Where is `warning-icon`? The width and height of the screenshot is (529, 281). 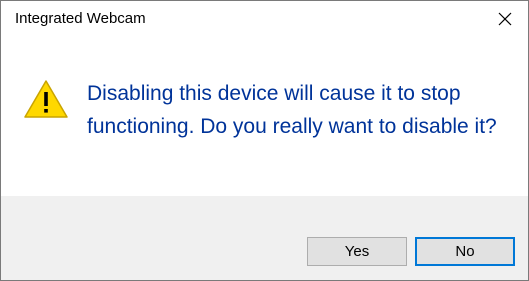
warning-icon is located at coordinates (46, 99).